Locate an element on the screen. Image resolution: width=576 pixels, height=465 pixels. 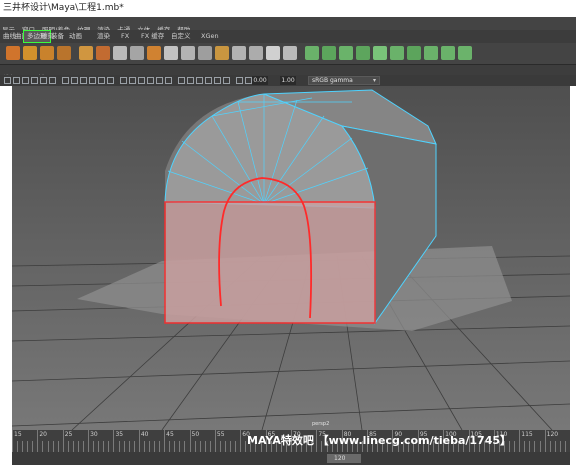
timeline-tick-label: 30 is located at coordinates (94, 434).